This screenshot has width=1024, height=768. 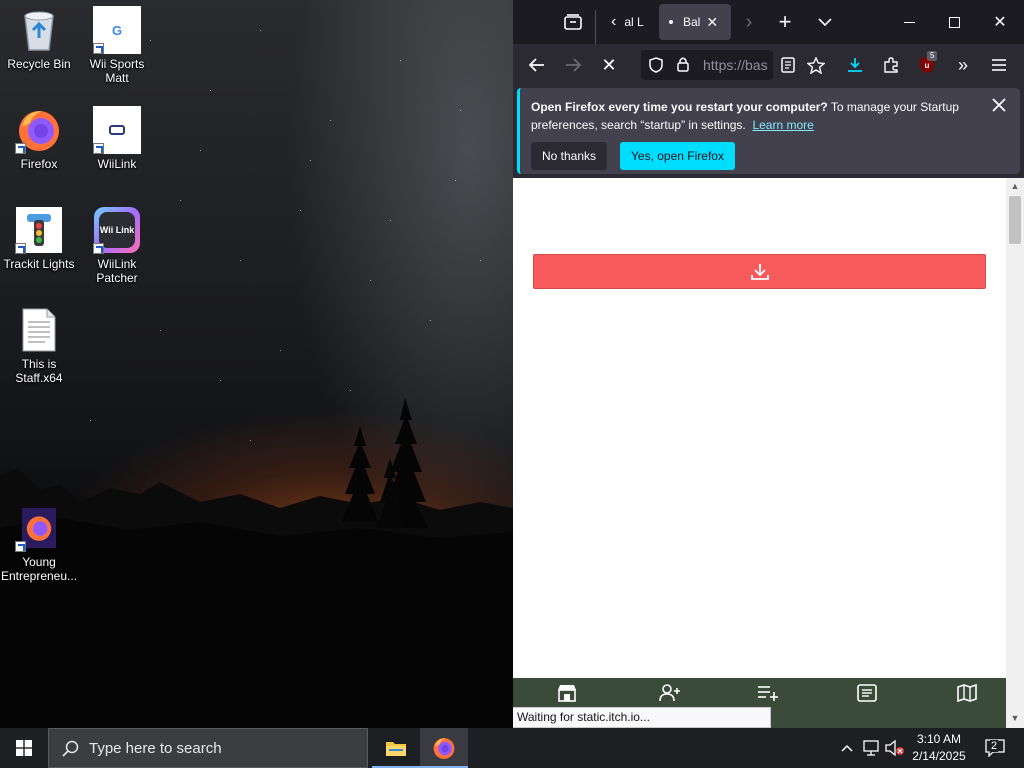 I want to click on stop-loading-button: ✕, so click(x=609, y=65).